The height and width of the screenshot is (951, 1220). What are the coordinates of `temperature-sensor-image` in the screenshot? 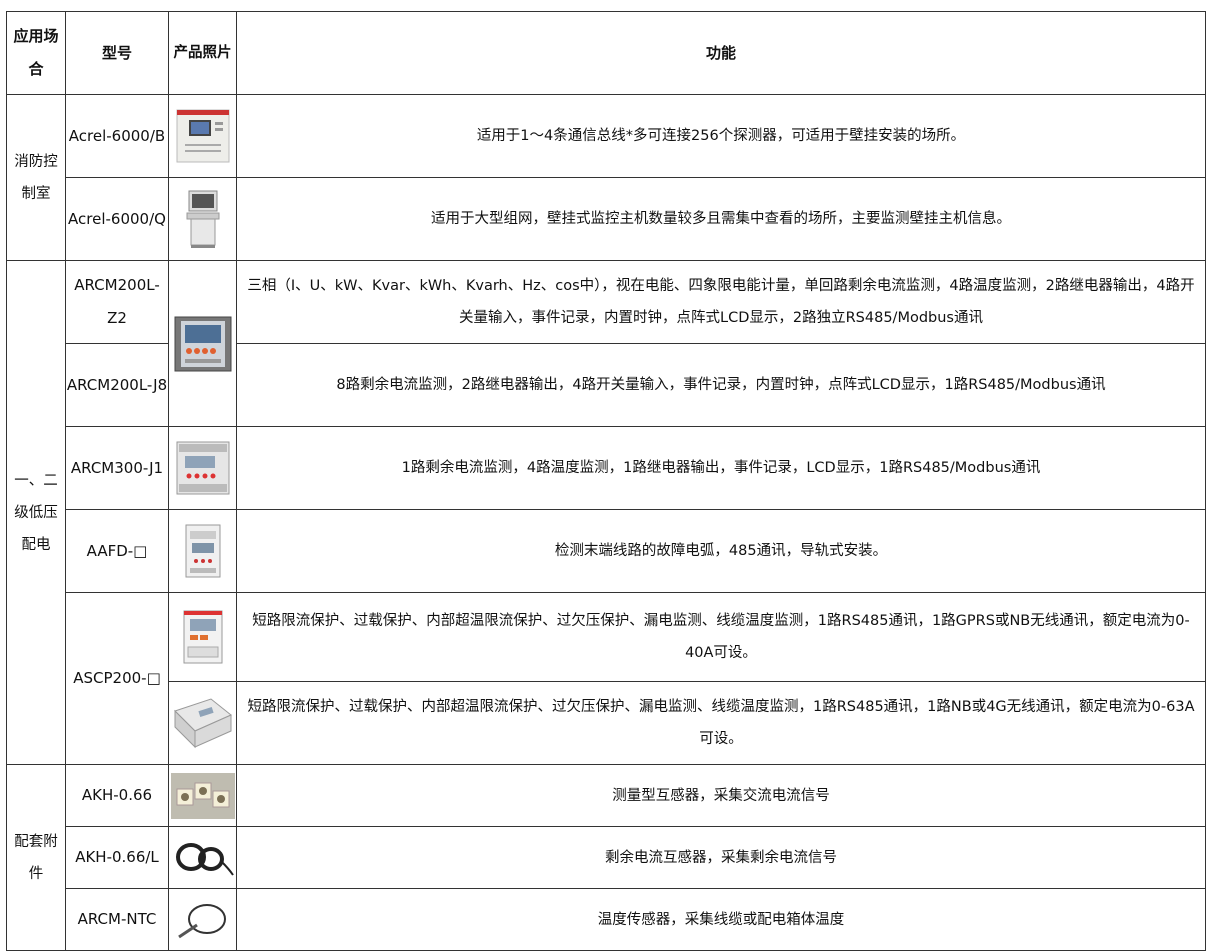 It's located at (202, 920).